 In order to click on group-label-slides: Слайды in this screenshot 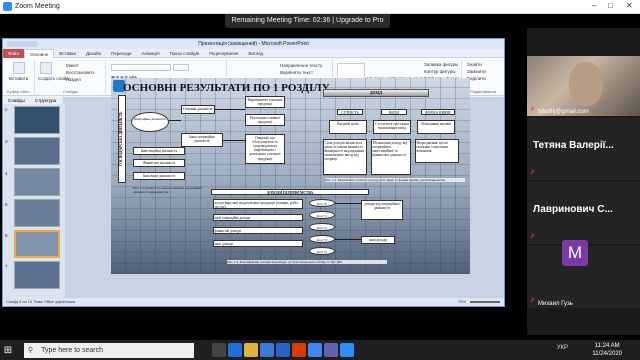, I will do `click(70, 91)`.